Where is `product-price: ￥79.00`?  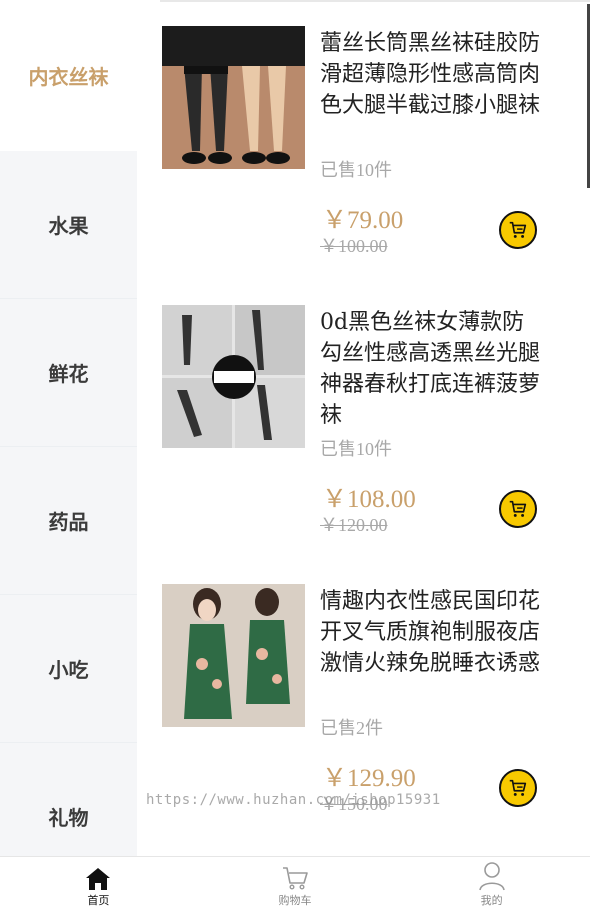 product-price: ￥79.00 is located at coordinates (363, 220).